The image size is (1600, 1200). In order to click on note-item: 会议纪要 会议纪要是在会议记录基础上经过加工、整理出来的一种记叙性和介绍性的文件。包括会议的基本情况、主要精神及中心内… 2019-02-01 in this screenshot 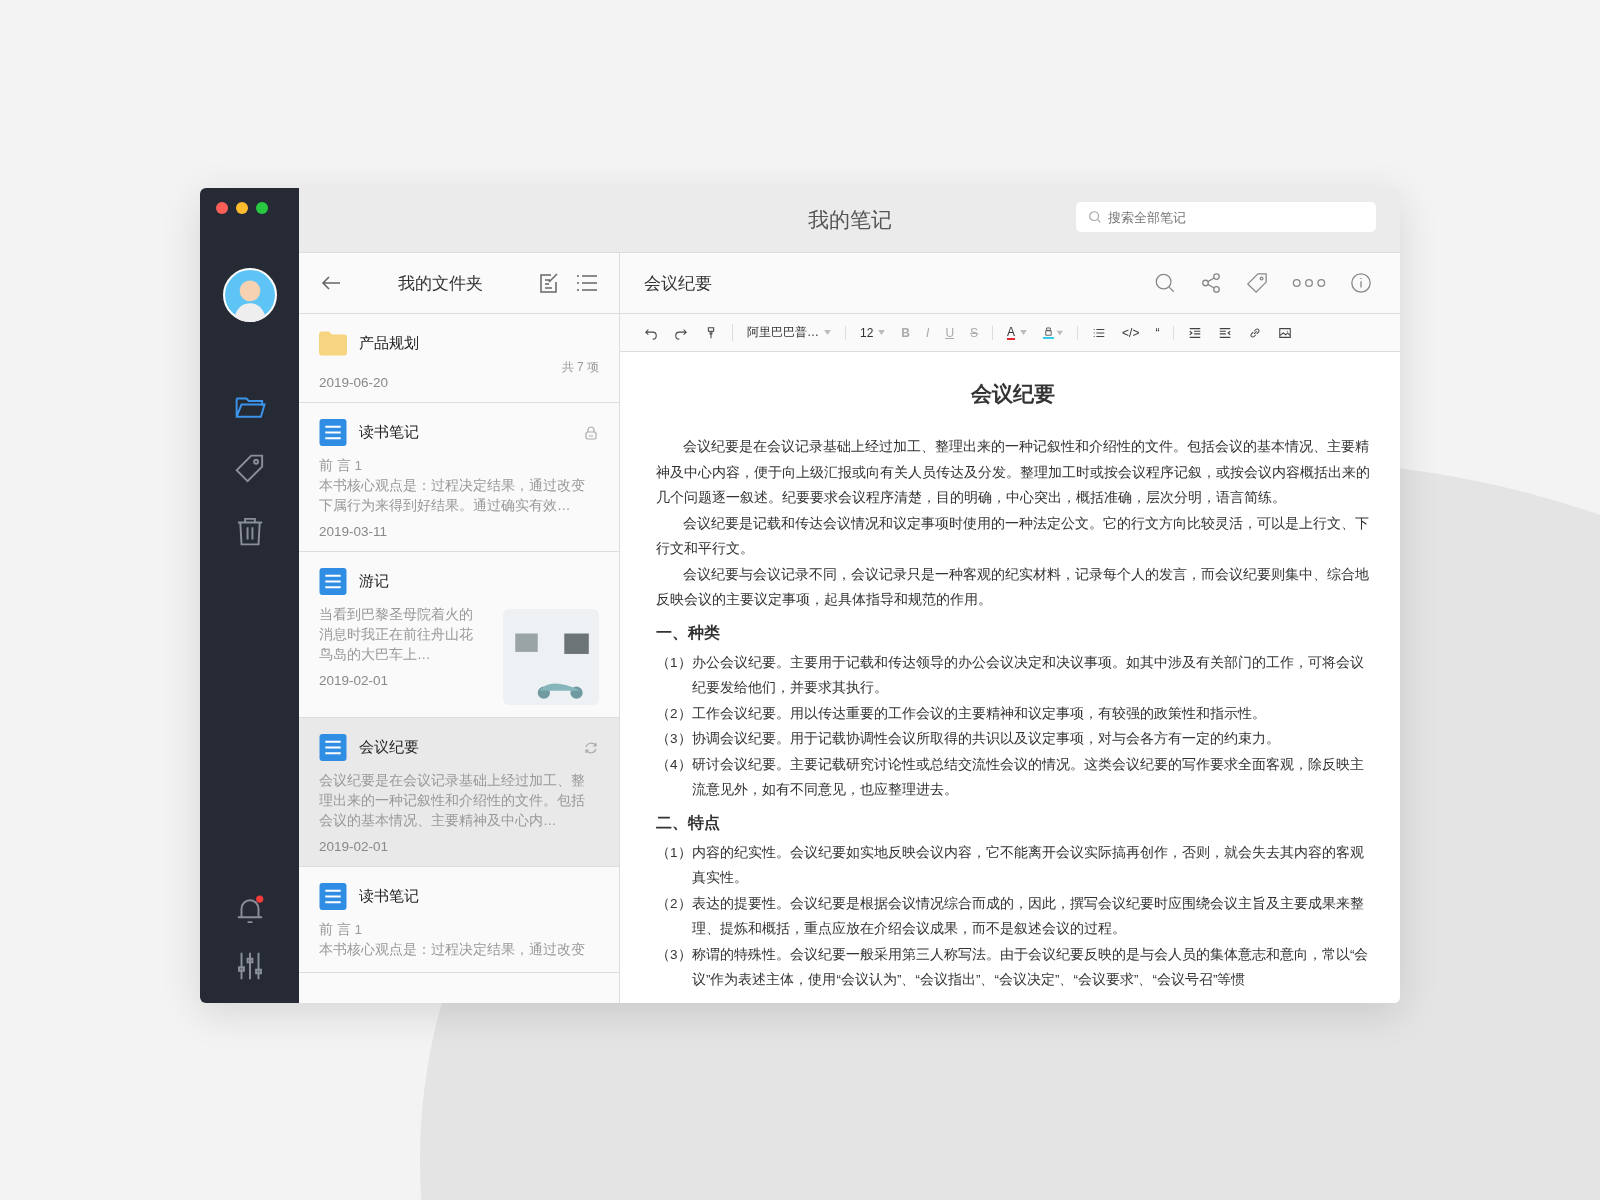, I will do `click(459, 792)`.